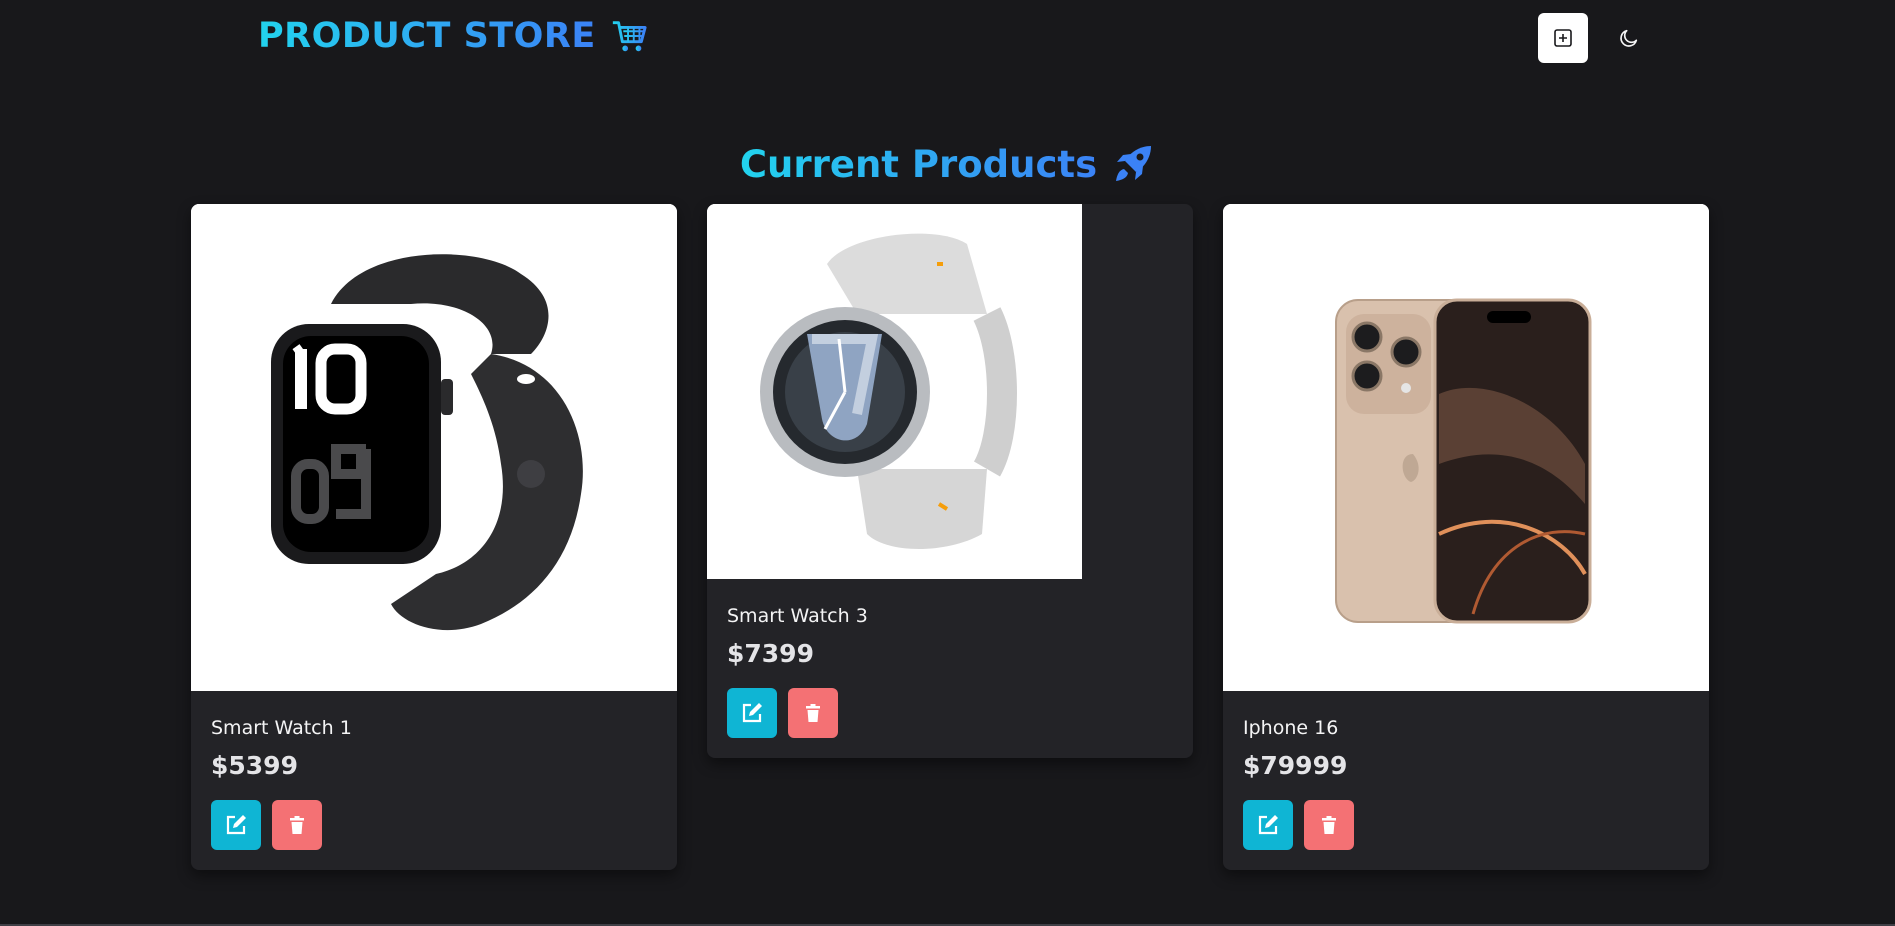  What do you see at coordinates (629, 36) in the screenshot?
I see `shopping-cart-icon` at bounding box center [629, 36].